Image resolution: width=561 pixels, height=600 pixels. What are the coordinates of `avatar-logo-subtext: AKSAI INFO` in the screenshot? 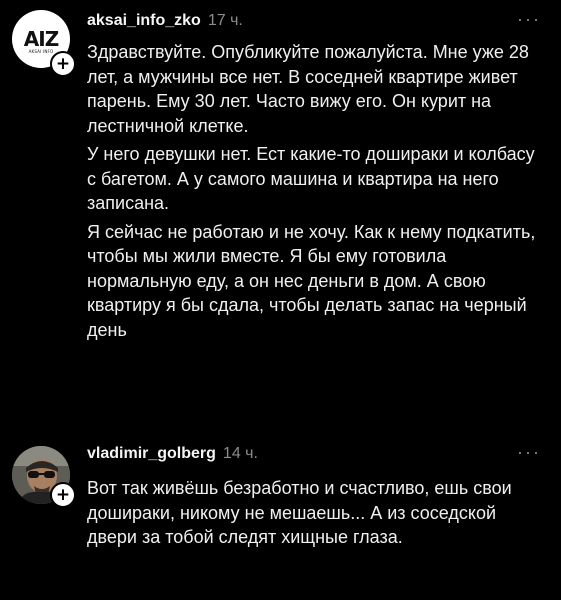 It's located at (41, 51).